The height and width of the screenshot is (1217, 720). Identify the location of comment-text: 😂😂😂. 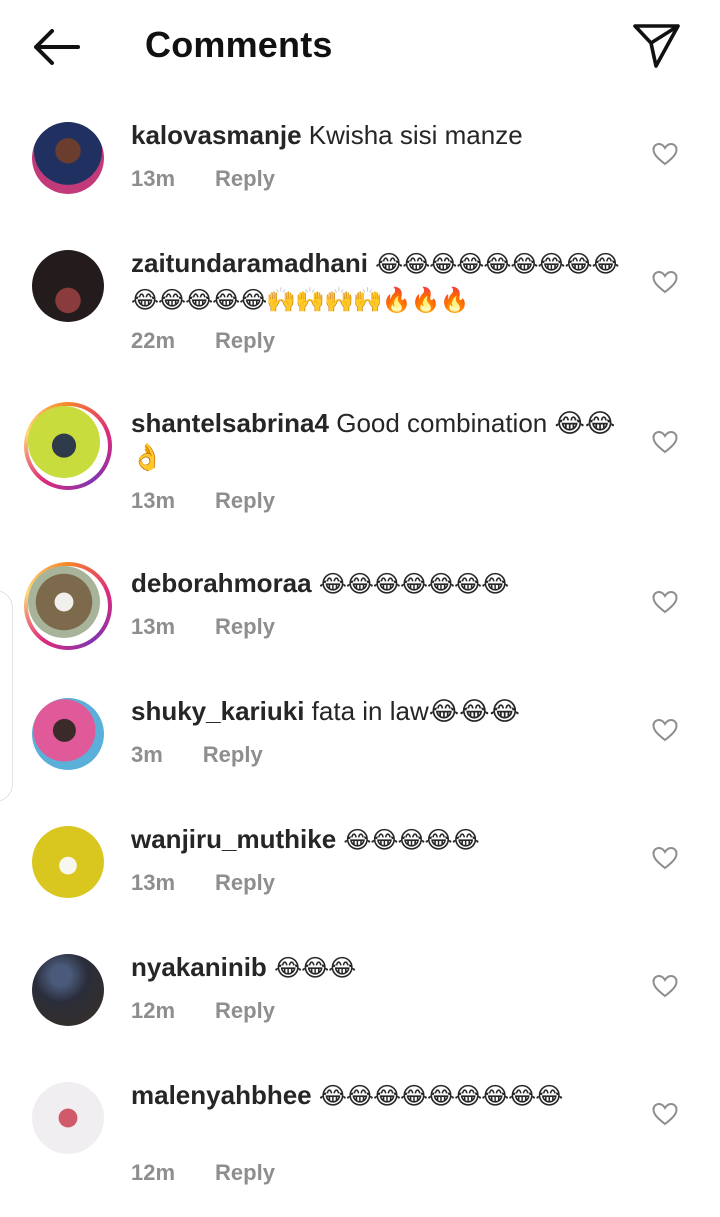
(315, 968).